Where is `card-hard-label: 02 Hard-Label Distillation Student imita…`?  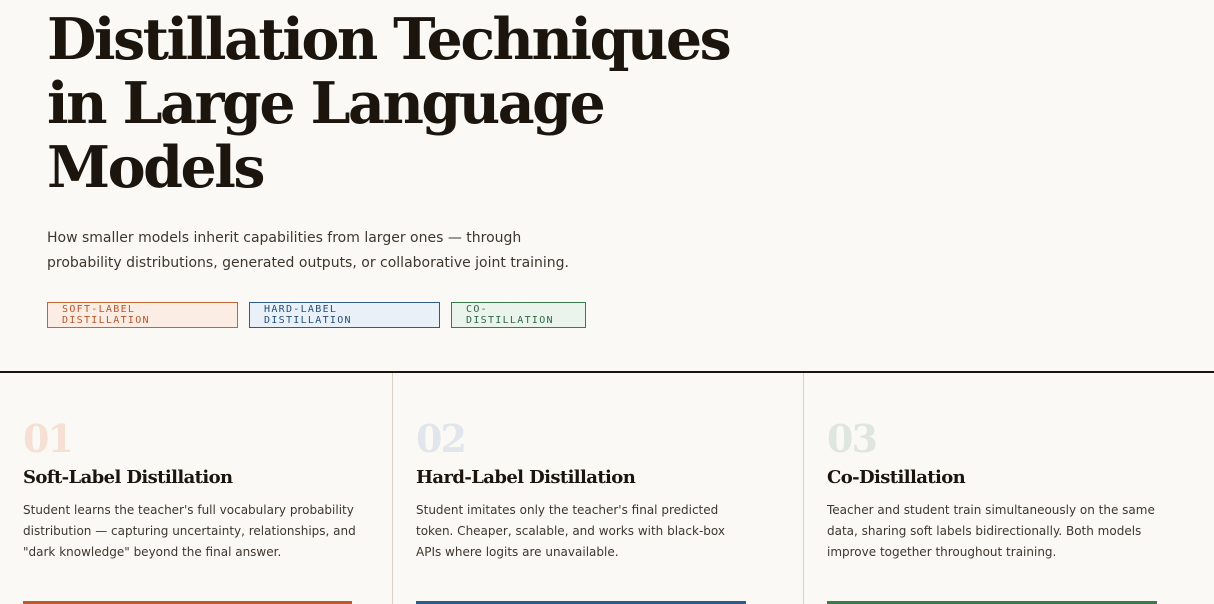
card-hard-label: 02 Hard-Label Distillation Student imita… is located at coordinates (598, 488).